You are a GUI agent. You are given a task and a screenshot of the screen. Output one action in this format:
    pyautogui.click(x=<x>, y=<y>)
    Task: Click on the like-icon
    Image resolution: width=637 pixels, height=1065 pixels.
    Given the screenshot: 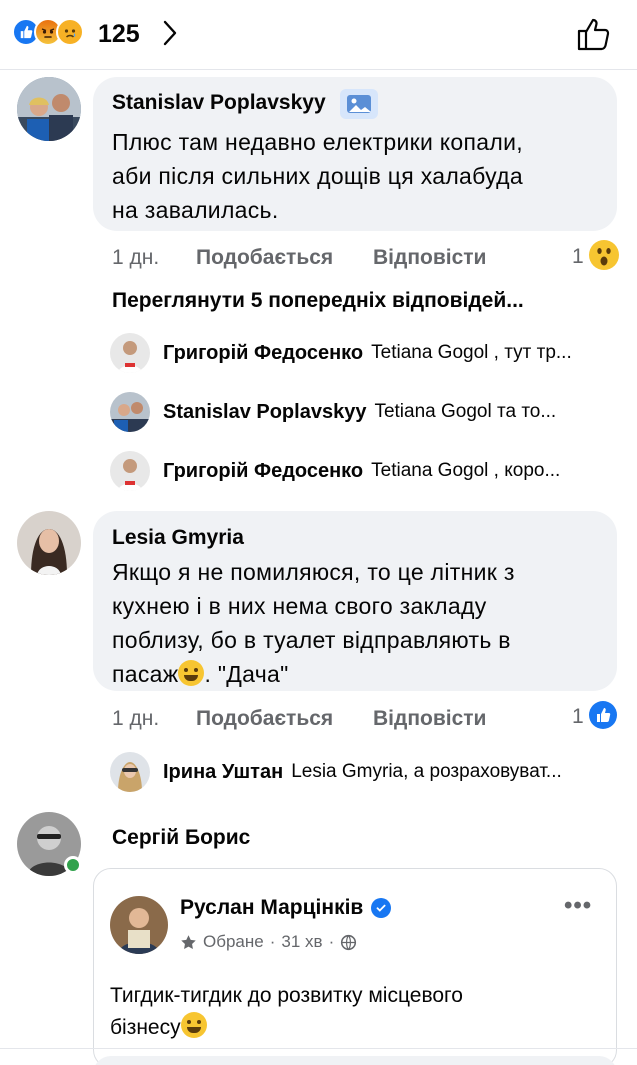 What is the action you would take?
    pyautogui.click(x=603, y=715)
    